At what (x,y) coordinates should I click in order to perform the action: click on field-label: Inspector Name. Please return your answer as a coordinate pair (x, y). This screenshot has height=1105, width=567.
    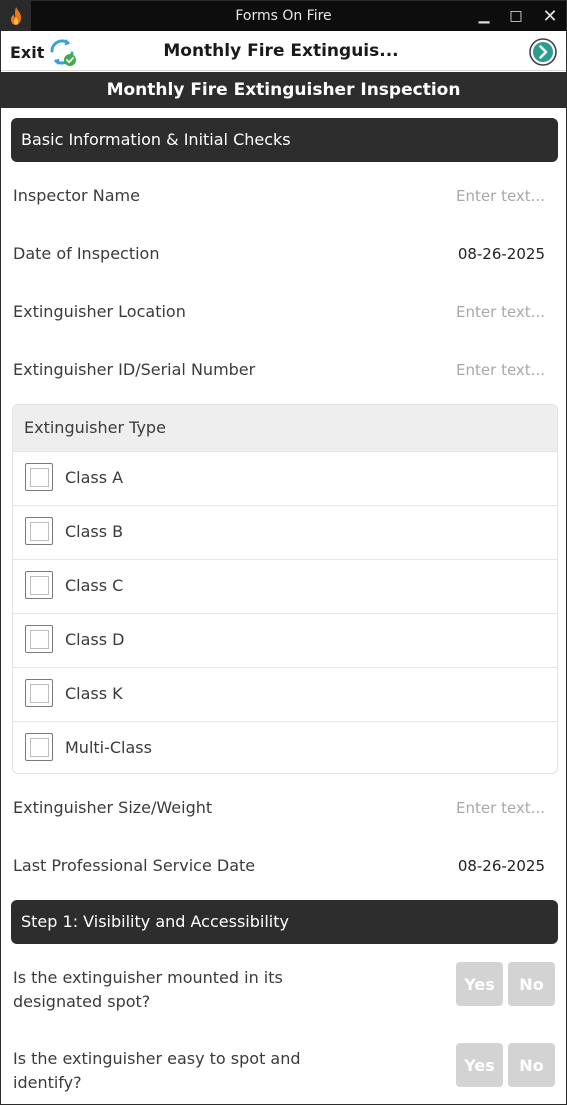
    Looking at the image, I should click on (76, 195).